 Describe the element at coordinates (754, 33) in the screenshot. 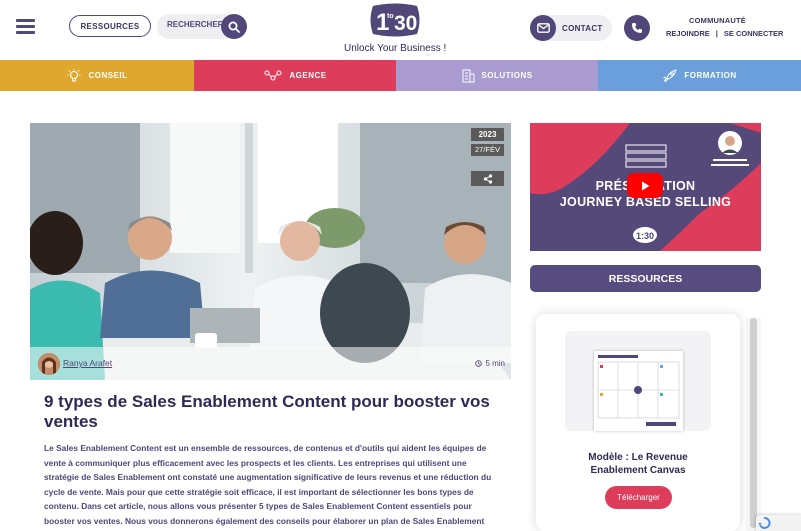

I see `login-link: SE CONNECTER` at that location.